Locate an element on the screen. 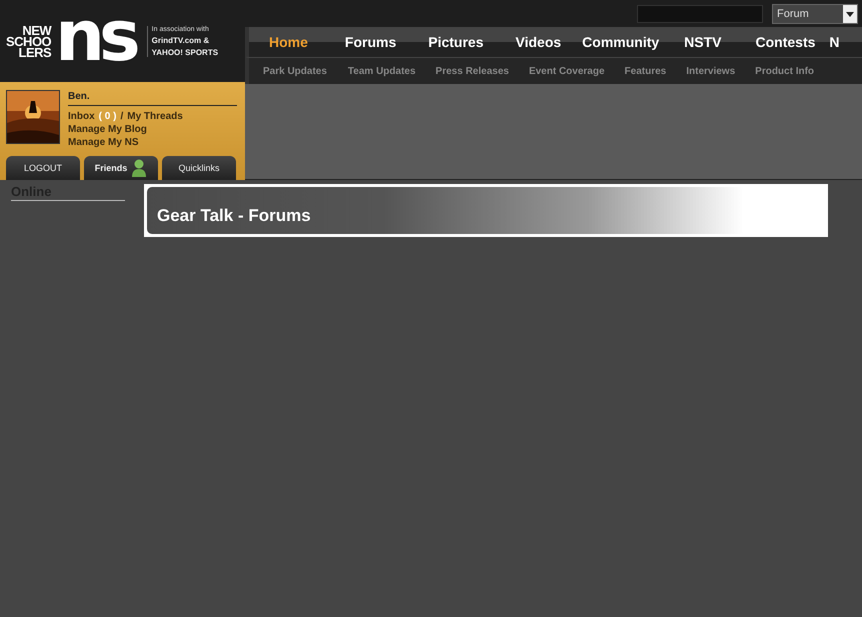  subnav-link: Team Updates is located at coordinates (382, 71).